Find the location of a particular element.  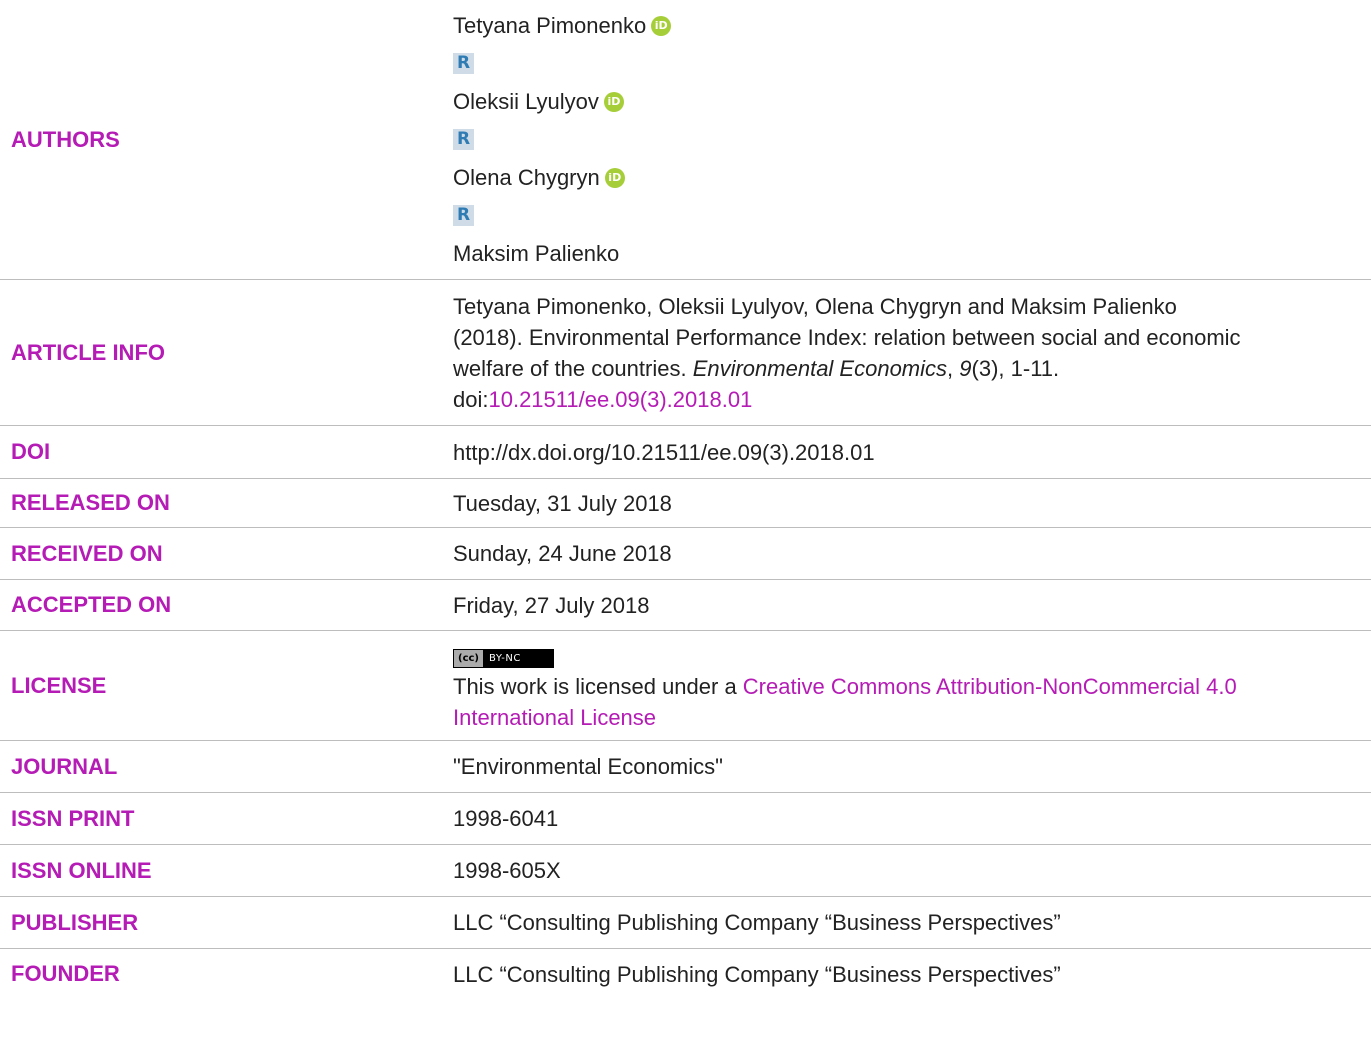

license-text: This work is licensed under a is located at coordinates (598, 686).